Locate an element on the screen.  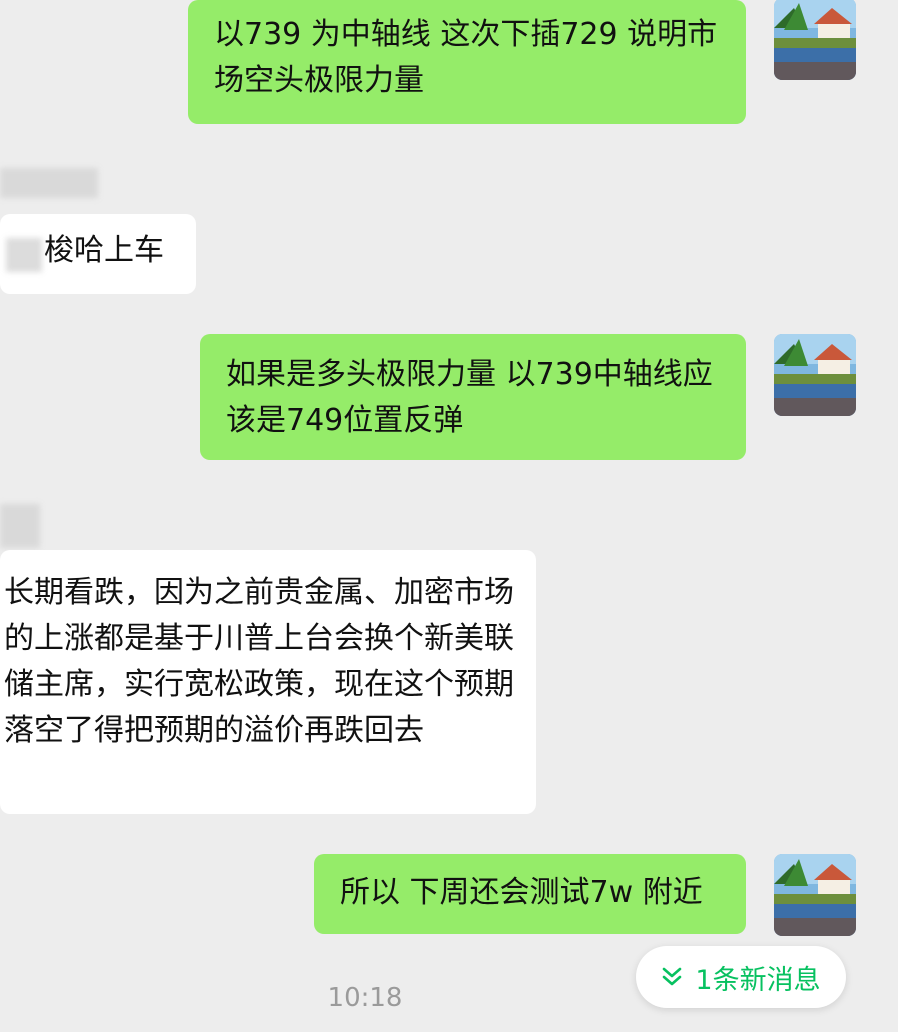
message-text: 如果是多头极限力量 以739中轴线应该是749位置反弹 is located at coordinates (469, 397).